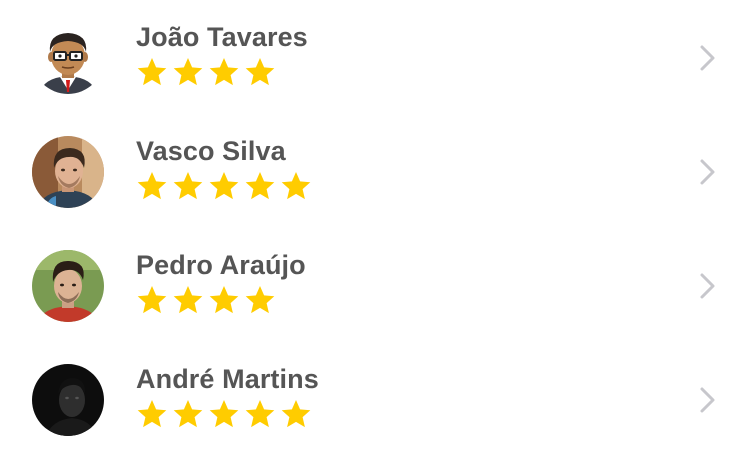 The image size is (750, 454). What do you see at coordinates (211, 151) in the screenshot?
I see `person-name: Vasco Silva` at bounding box center [211, 151].